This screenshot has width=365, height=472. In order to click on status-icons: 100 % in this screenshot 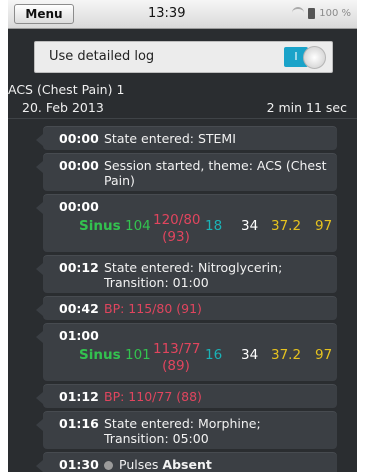, I will do `click(321, 13)`.